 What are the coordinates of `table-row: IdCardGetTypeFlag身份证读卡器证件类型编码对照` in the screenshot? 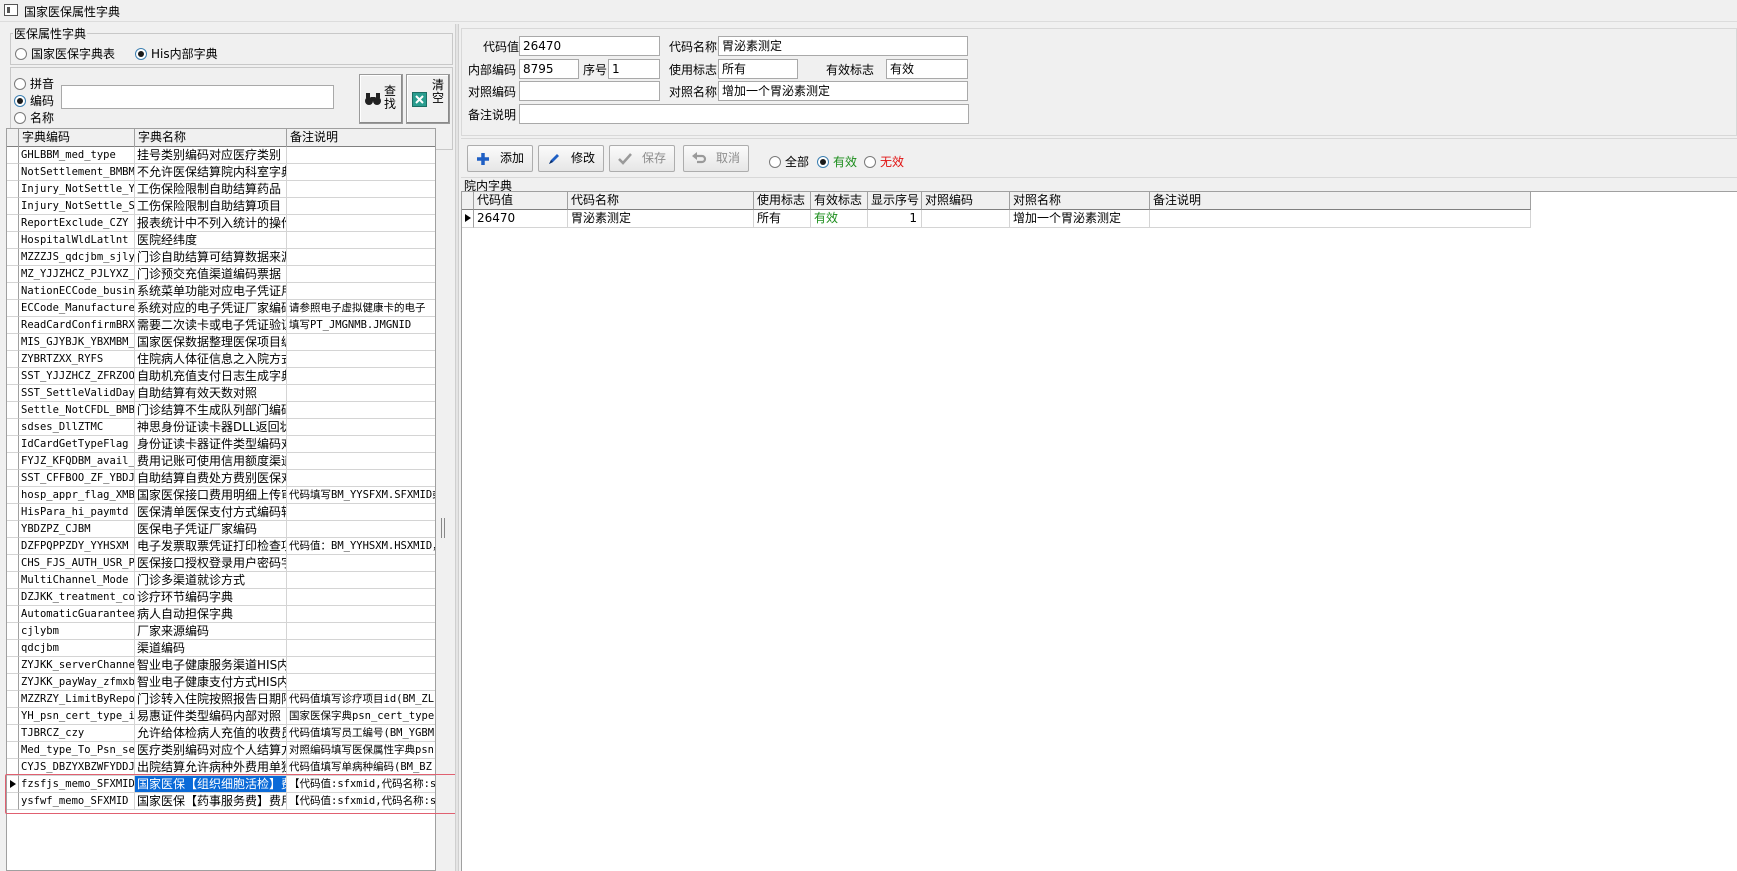 It's located at (221, 444).